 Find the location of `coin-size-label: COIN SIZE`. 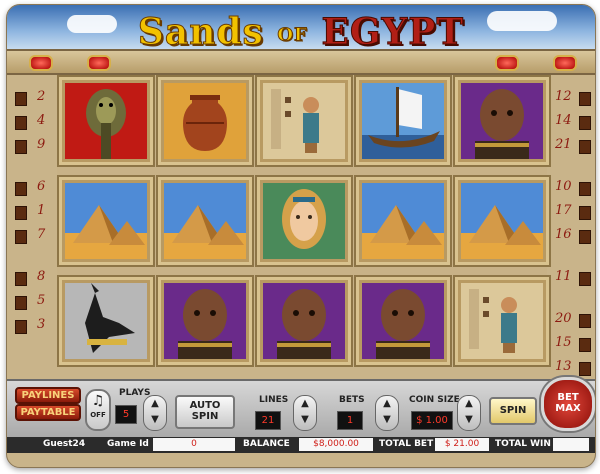

coin-size-label: COIN SIZE is located at coordinates (434, 400).